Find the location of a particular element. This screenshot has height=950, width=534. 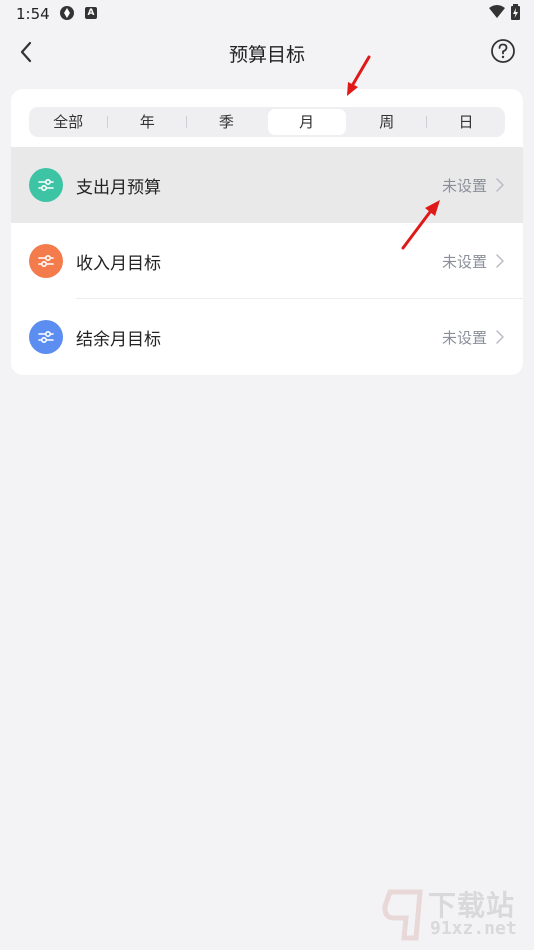

segment-week: 周 is located at coordinates (387, 122).